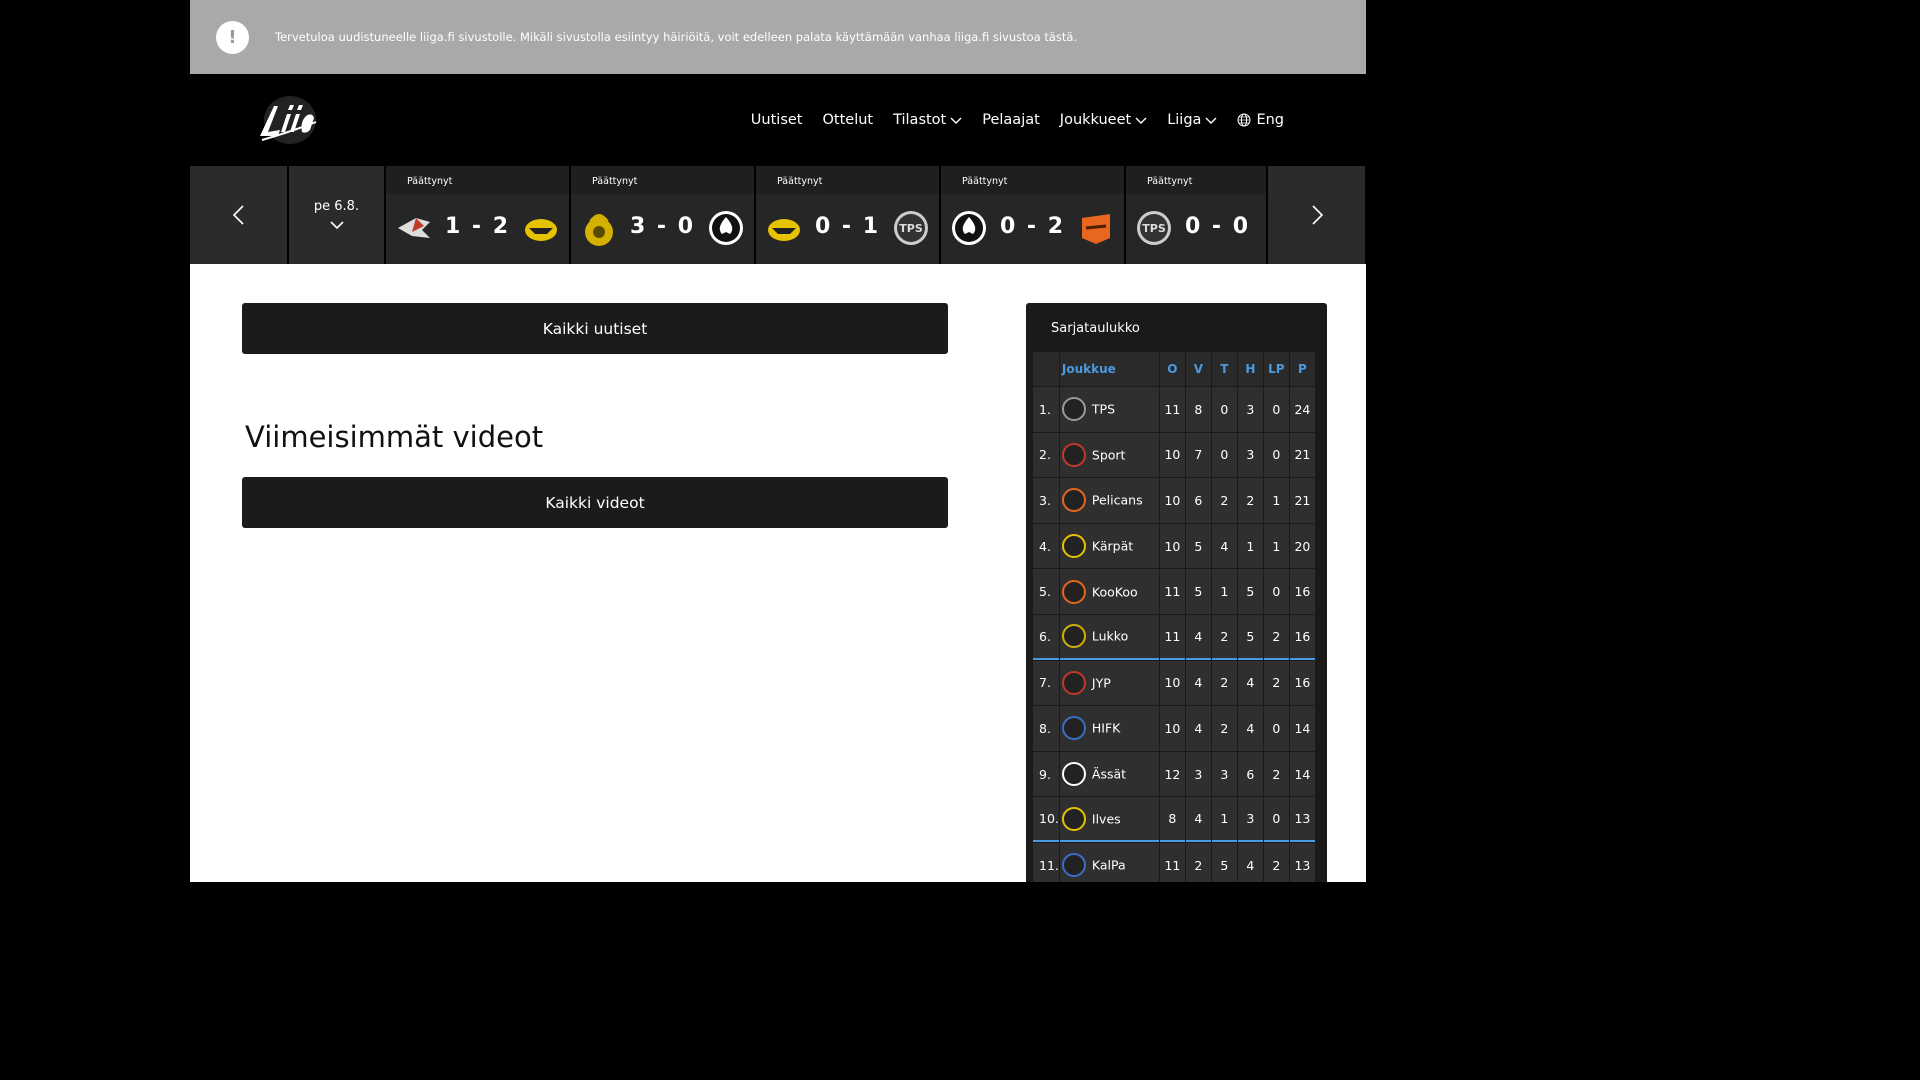 Image resolution: width=1920 pixels, height=1080 pixels. Describe the element at coordinates (1109, 455) in the screenshot. I see `team-cell: Sport` at that location.